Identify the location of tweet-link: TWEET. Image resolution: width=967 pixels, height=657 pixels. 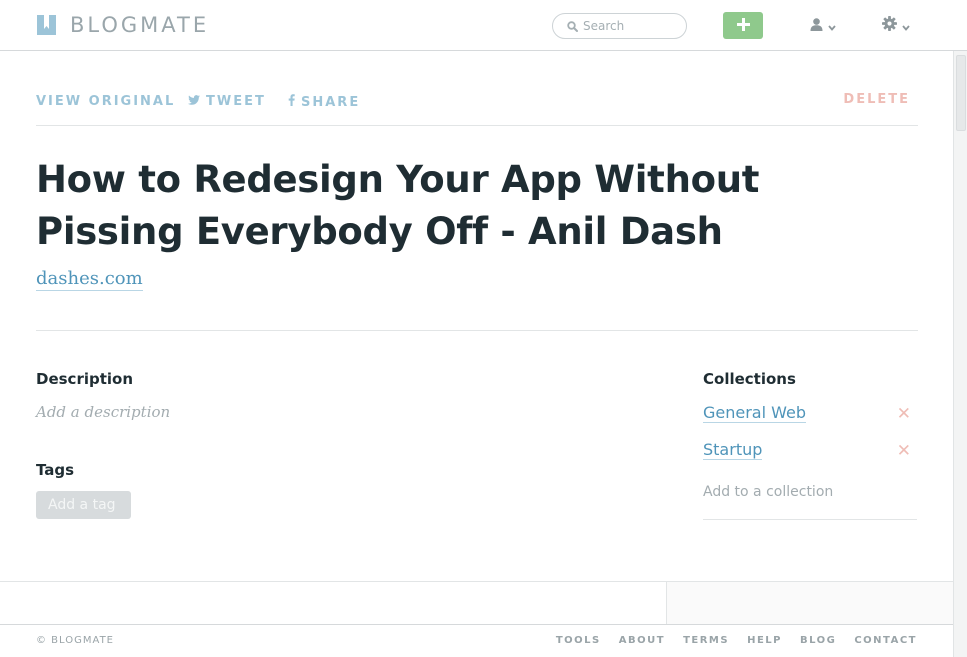
(227, 101).